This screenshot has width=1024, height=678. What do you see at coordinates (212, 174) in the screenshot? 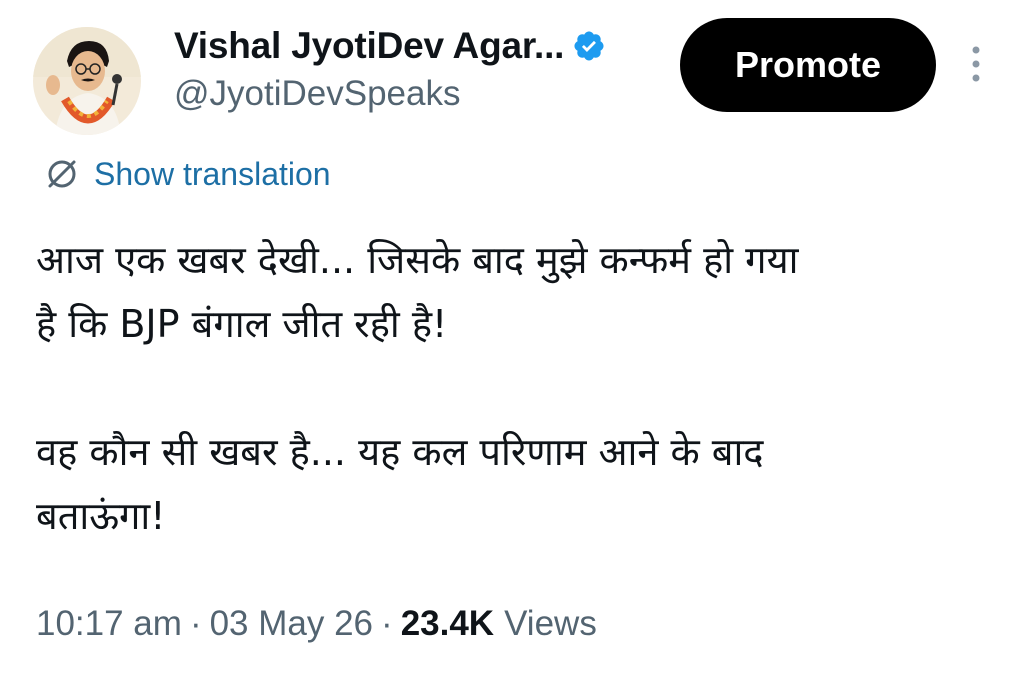
I see `show-translation-label: Show translation` at bounding box center [212, 174].